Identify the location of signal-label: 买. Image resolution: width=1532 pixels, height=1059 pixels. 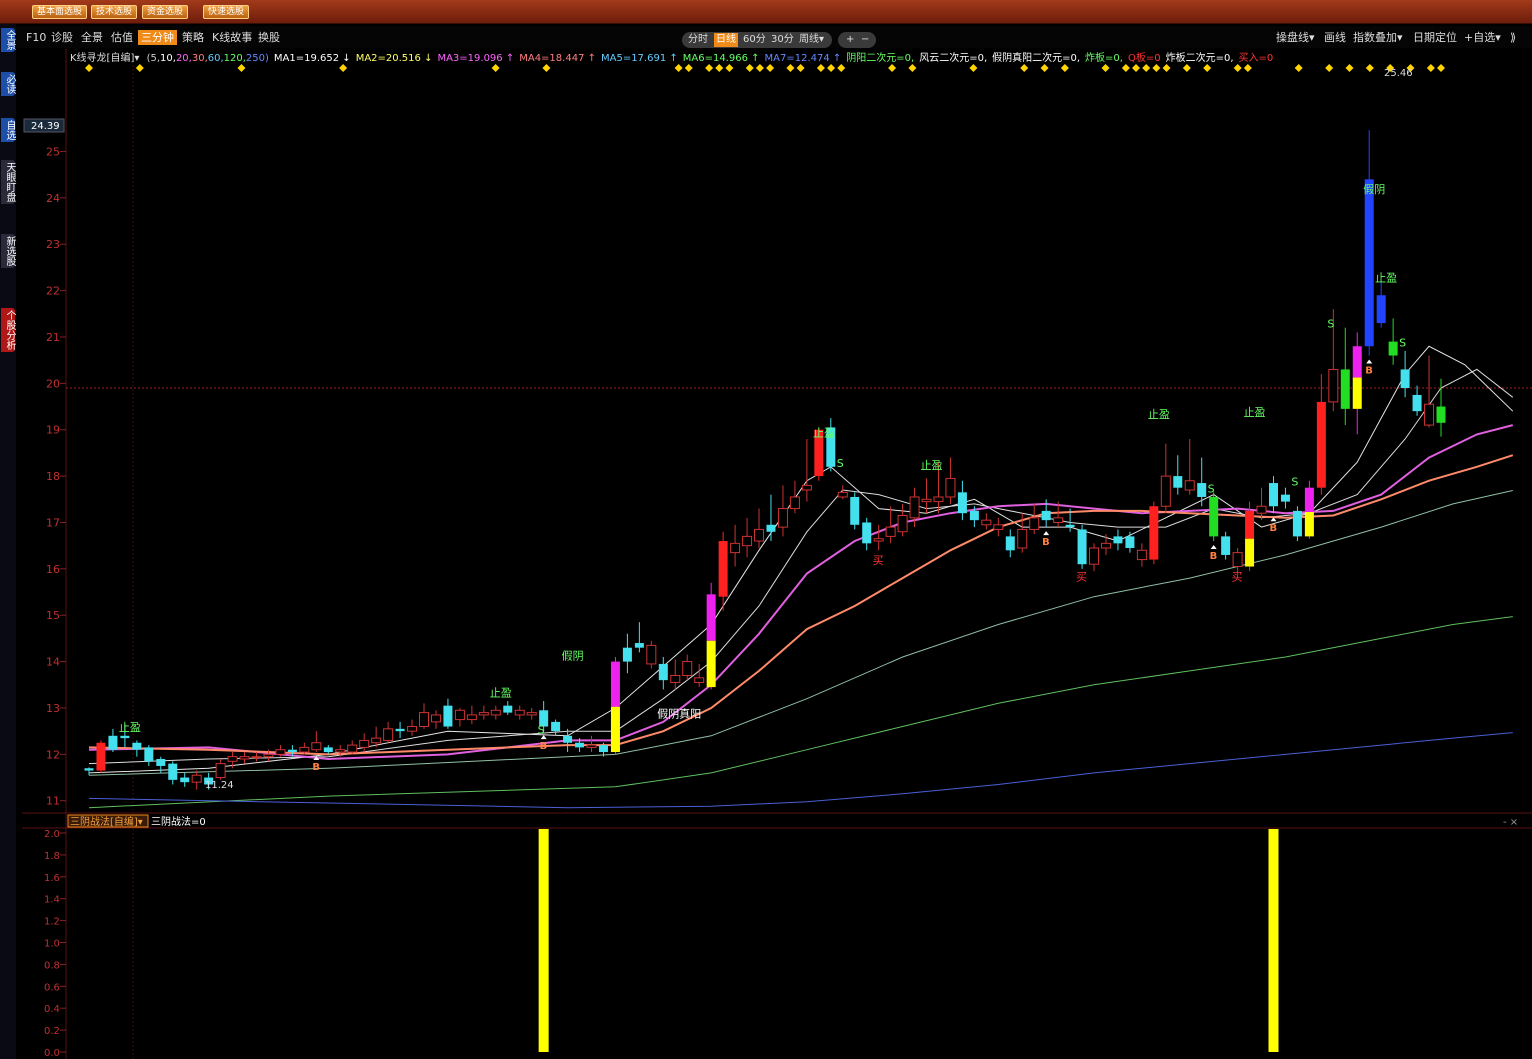
(878, 560).